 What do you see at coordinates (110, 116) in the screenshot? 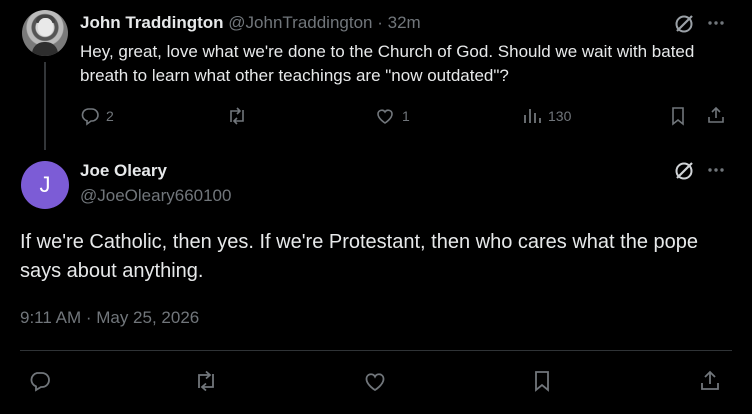
I see `reply-count: 2` at bounding box center [110, 116].